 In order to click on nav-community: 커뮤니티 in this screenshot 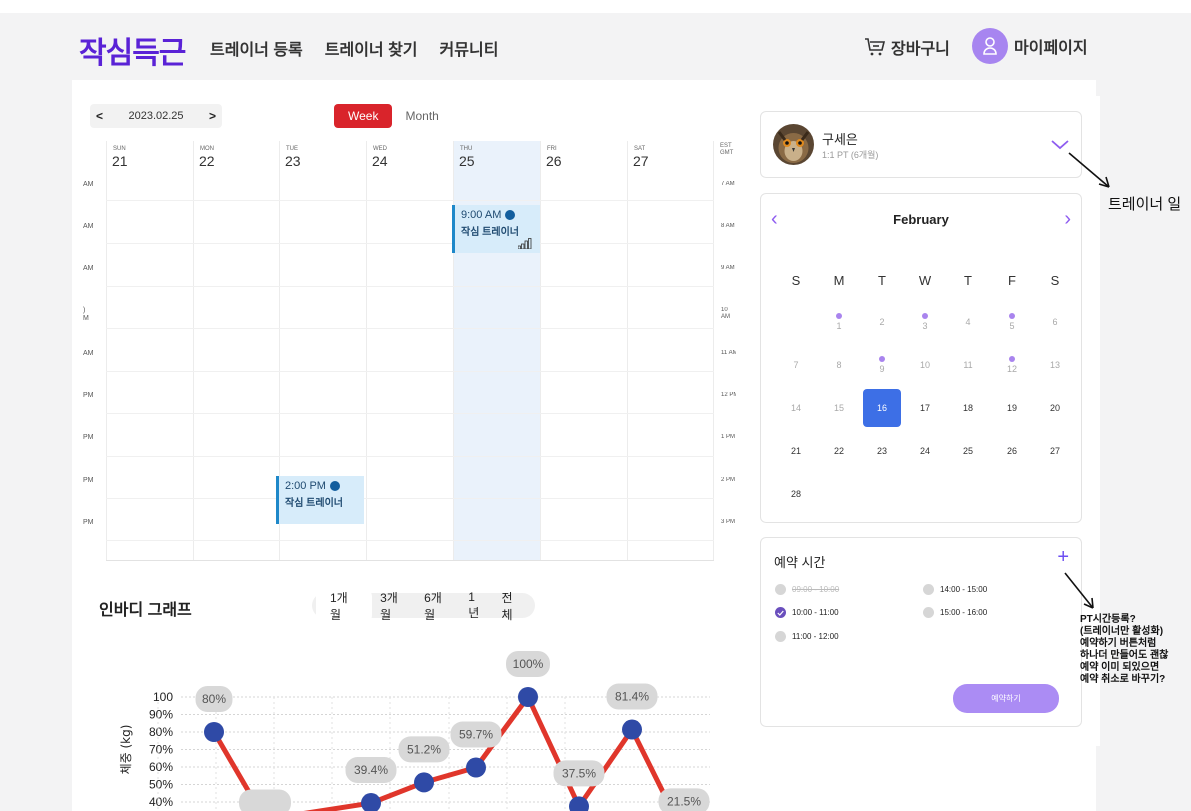, I will do `click(469, 48)`.